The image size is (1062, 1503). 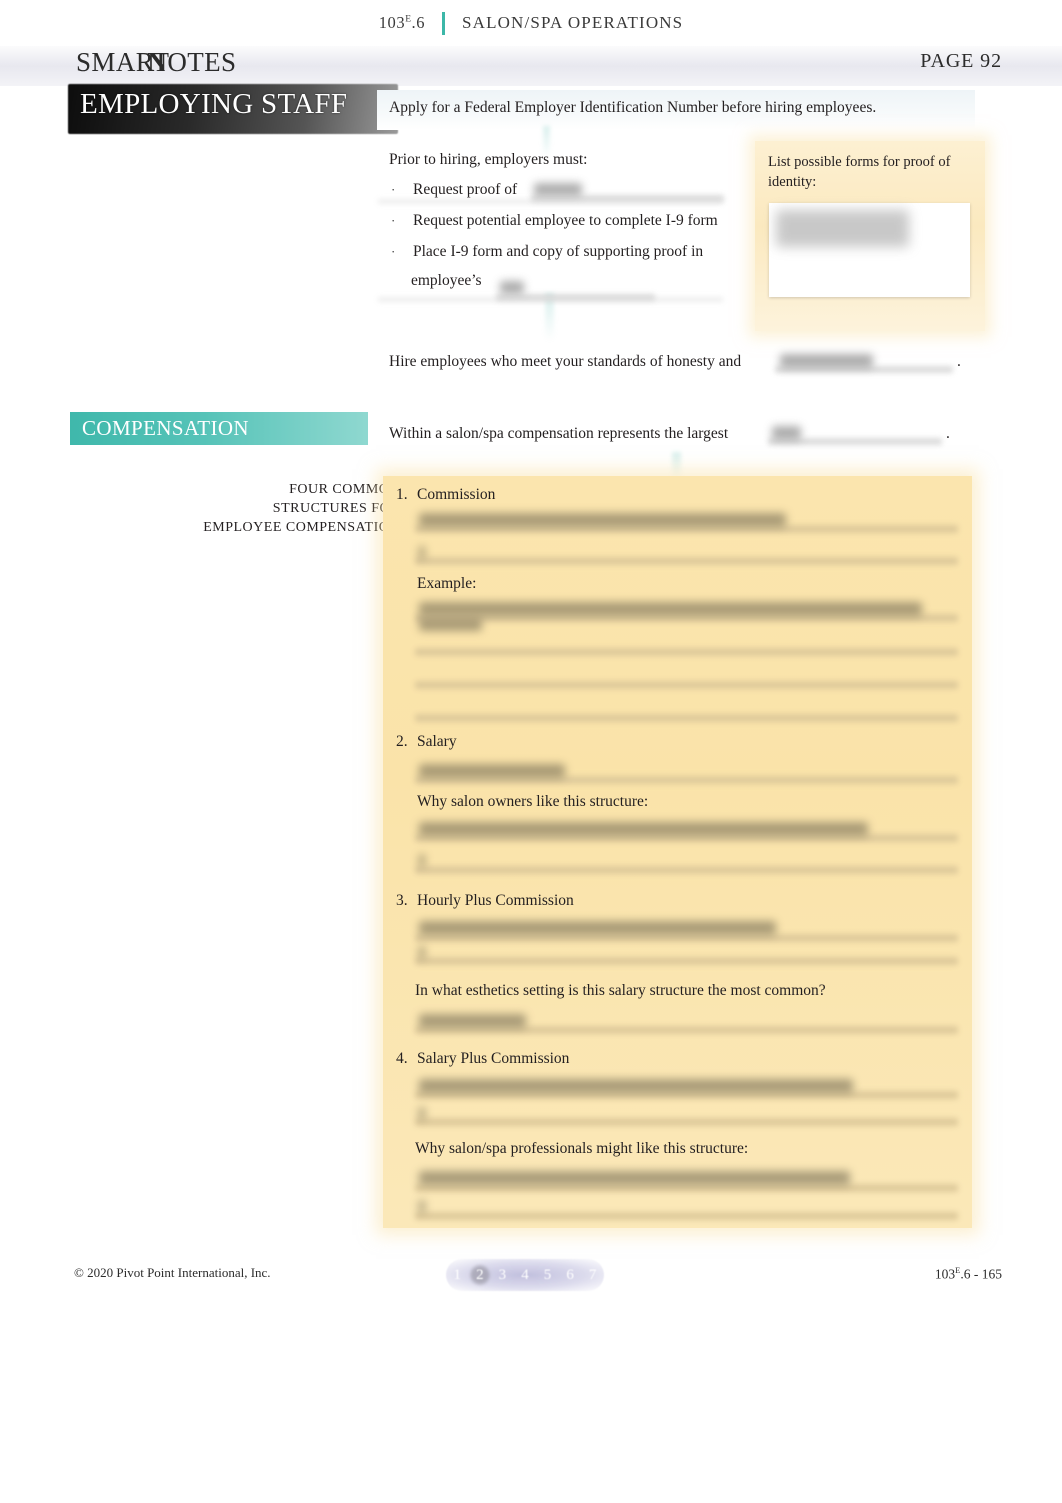 What do you see at coordinates (447, 583) in the screenshot?
I see `structure-1-sublabel: Example:` at bounding box center [447, 583].